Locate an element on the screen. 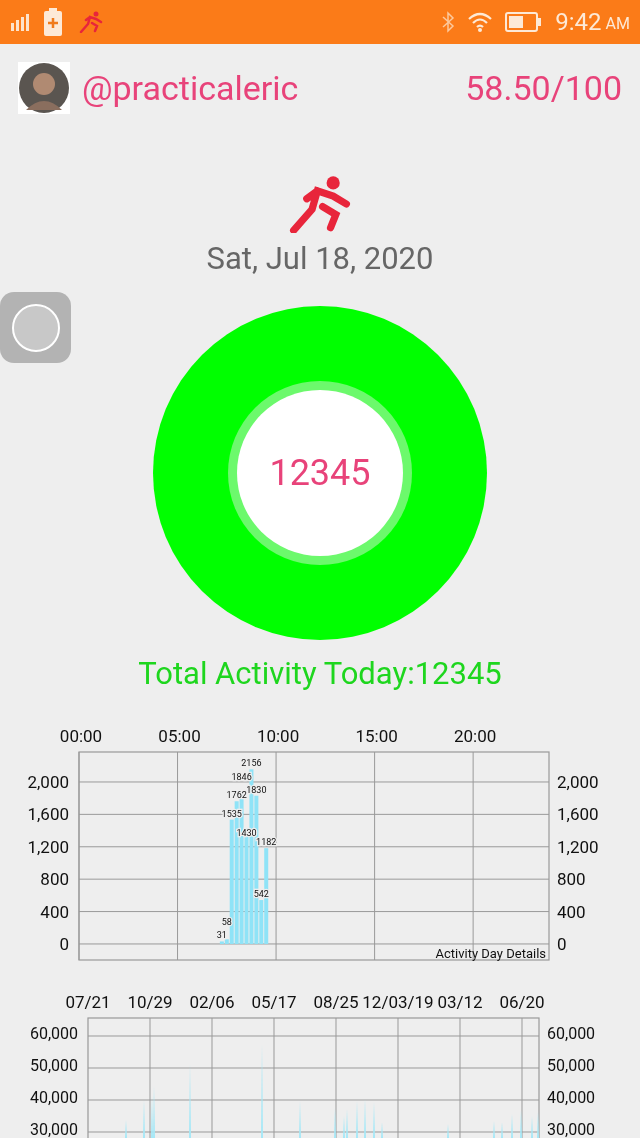 This screenshot has width=640, height=1138. x-axis-label: 06/20 is located at coordinates (522, 1002).